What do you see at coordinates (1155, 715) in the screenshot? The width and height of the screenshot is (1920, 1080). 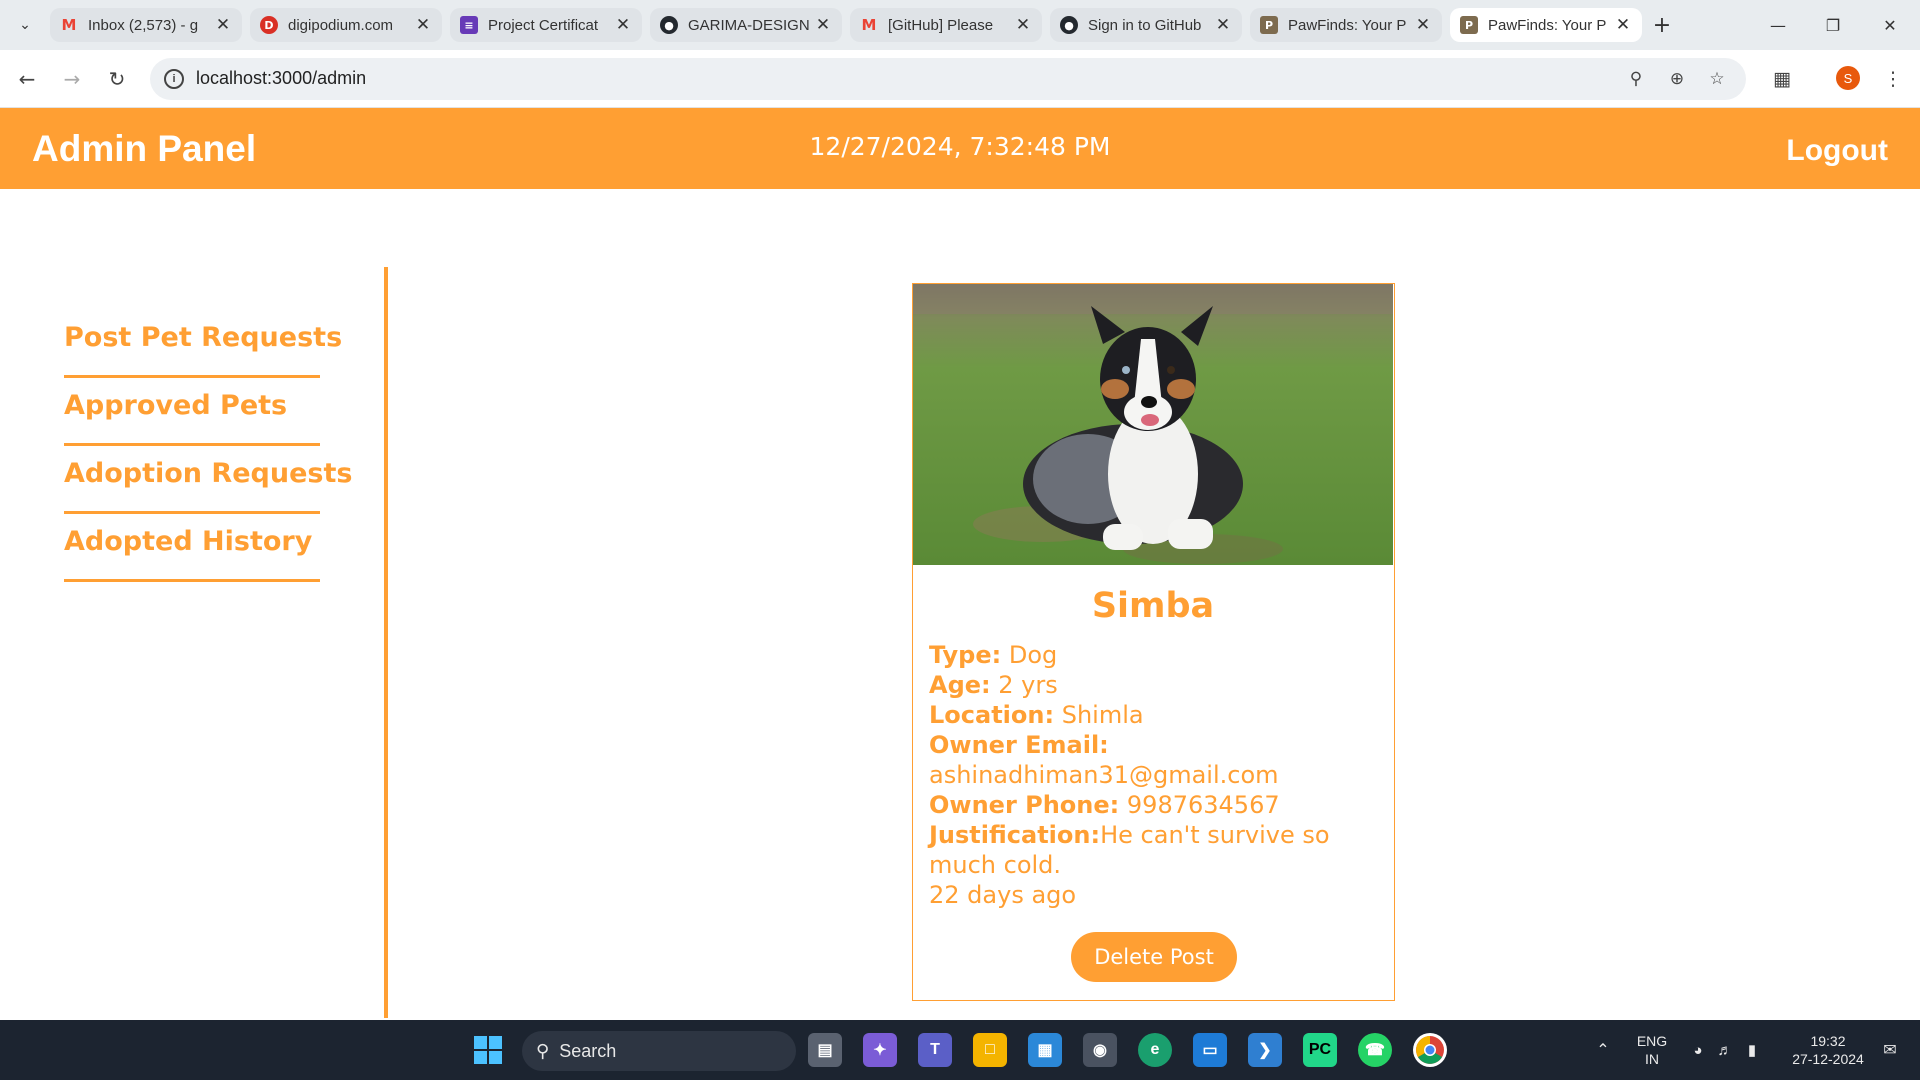 I see `pet-location-row: Location: Shimla` at bounding box center [1155, 715].